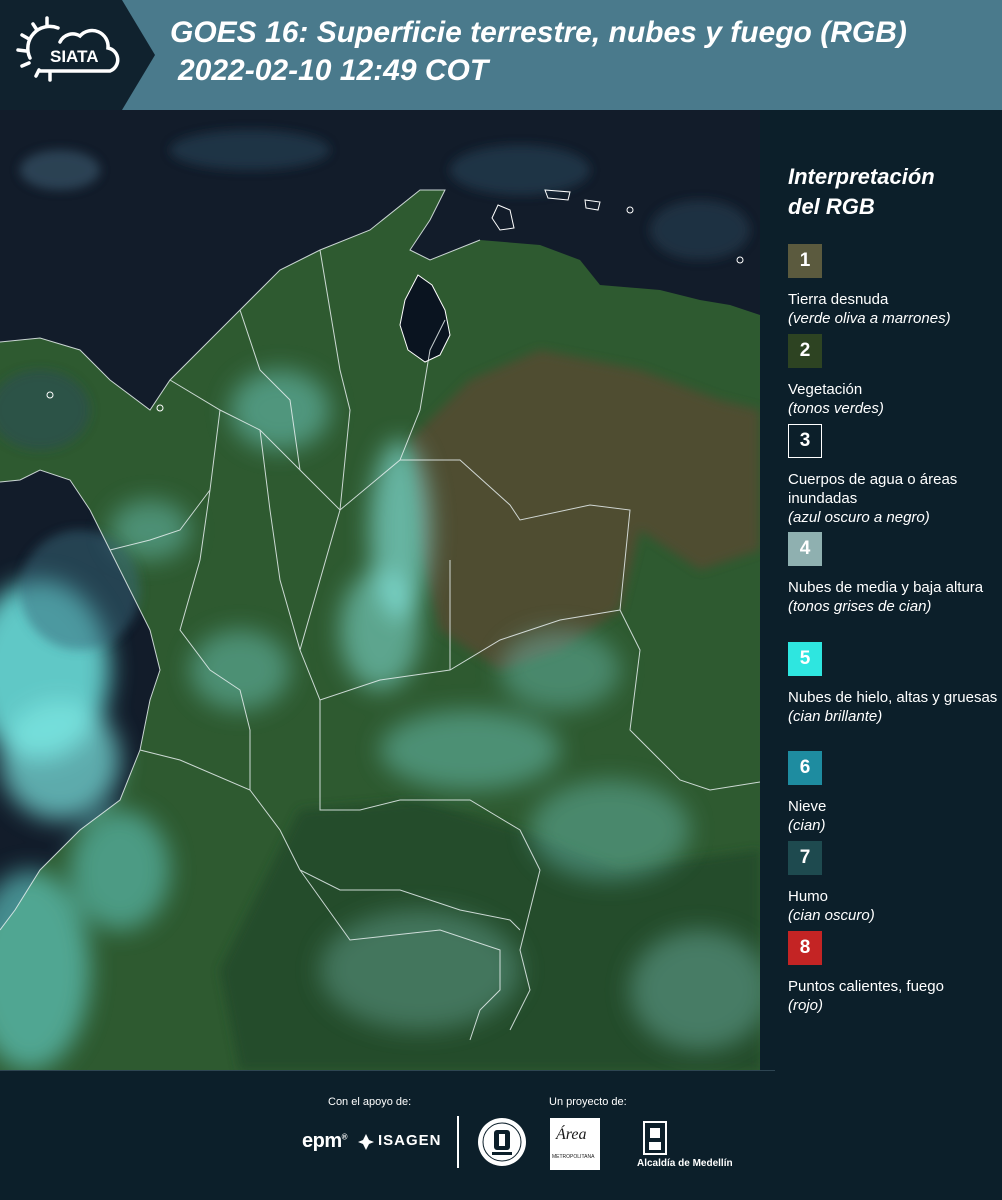 This screenshot has height=1200, width=1002. Describe the element at coordinates (502, 1142) in the screenshot. I see `seal-icon` at that location.